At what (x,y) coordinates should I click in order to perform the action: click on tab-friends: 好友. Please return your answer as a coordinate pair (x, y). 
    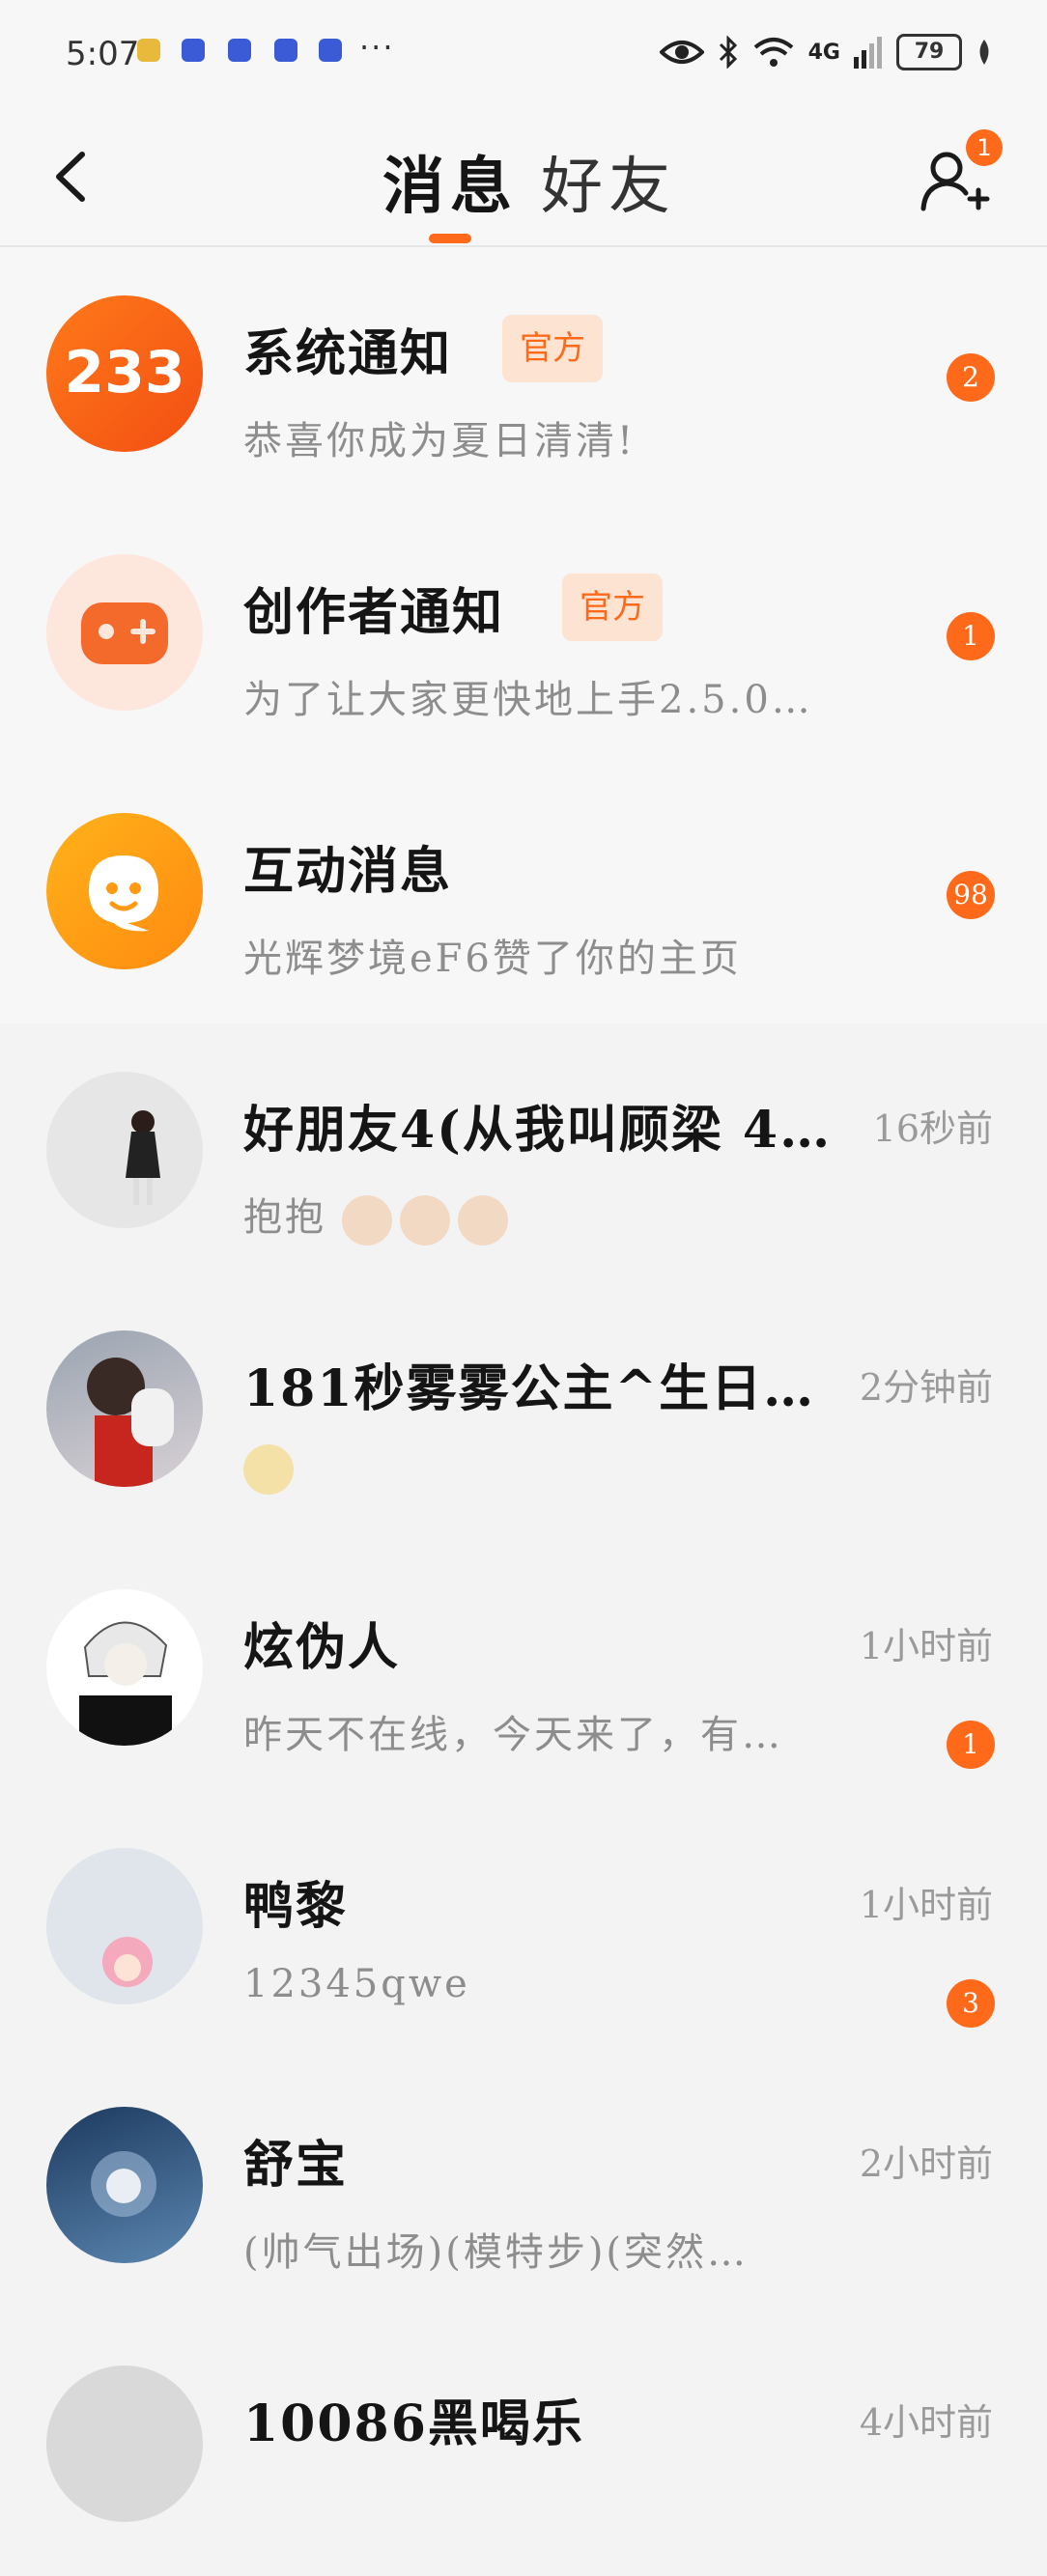
    Looking at the image, I should click on (608, 181).